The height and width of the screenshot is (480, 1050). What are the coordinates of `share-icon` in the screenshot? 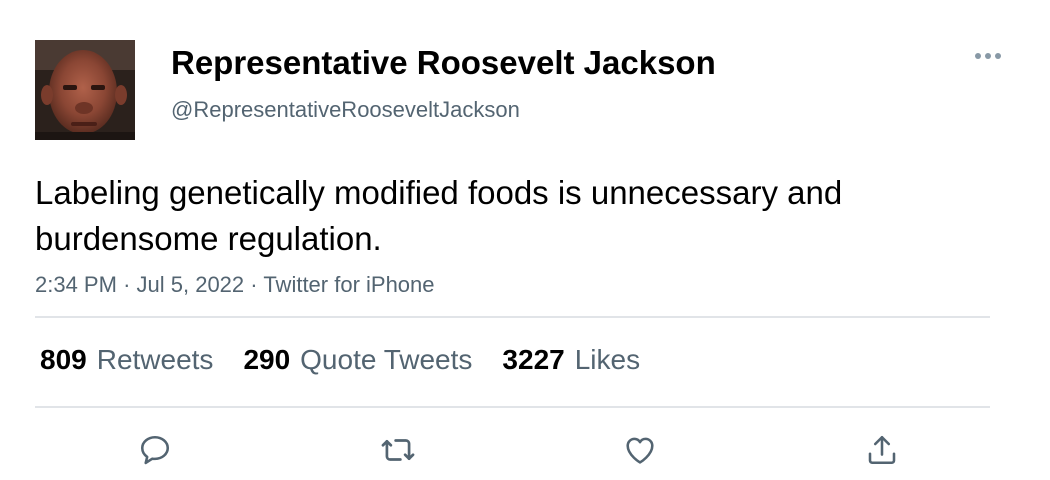 It's located at (882, 450).